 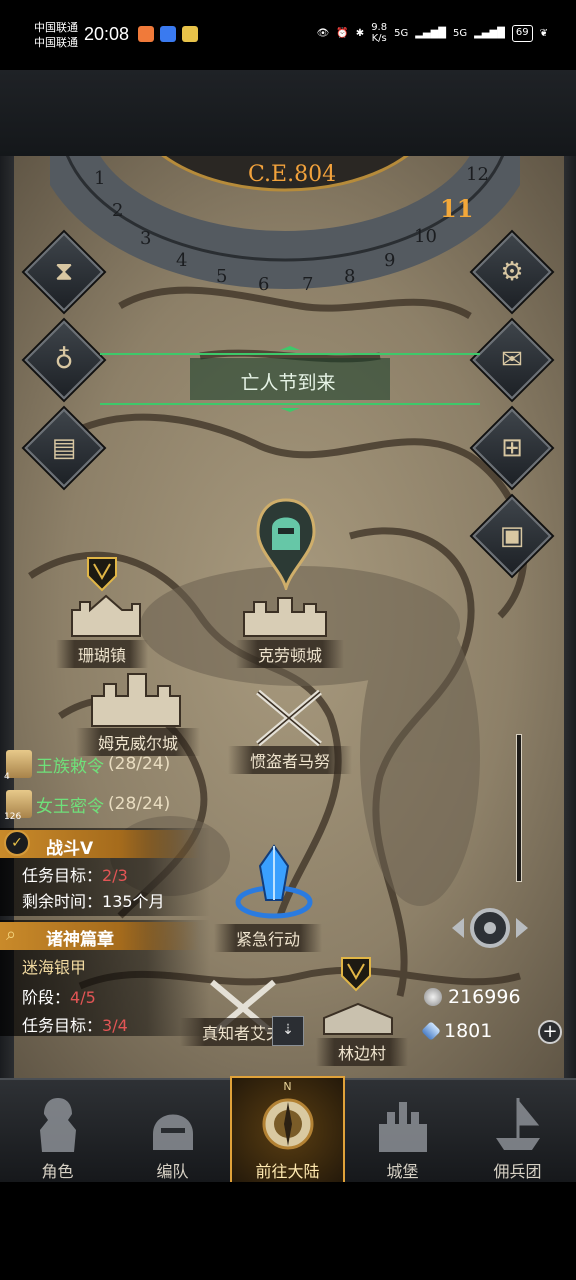 What do you see at coordinates (80, 940) in the screenshot?
I see `story-task-title: 诸神篇章` at bounding box center [80, 940].